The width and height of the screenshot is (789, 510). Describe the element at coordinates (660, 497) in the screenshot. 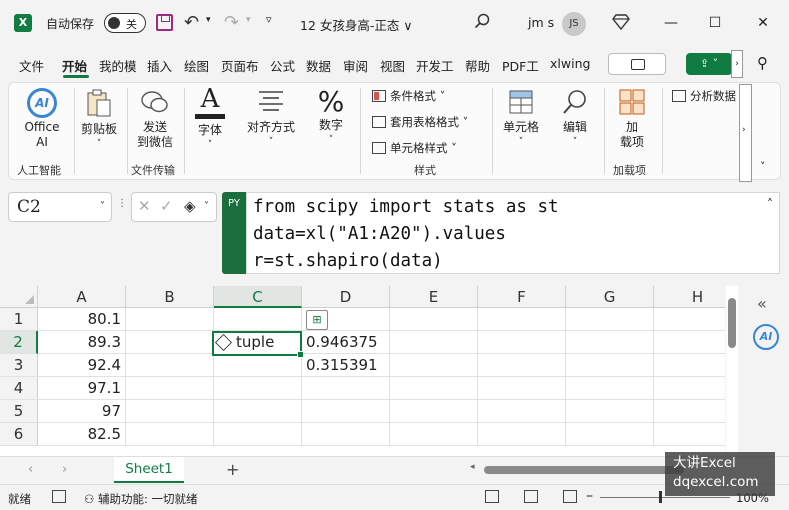

I see `zoom-slider-knob` at that location.